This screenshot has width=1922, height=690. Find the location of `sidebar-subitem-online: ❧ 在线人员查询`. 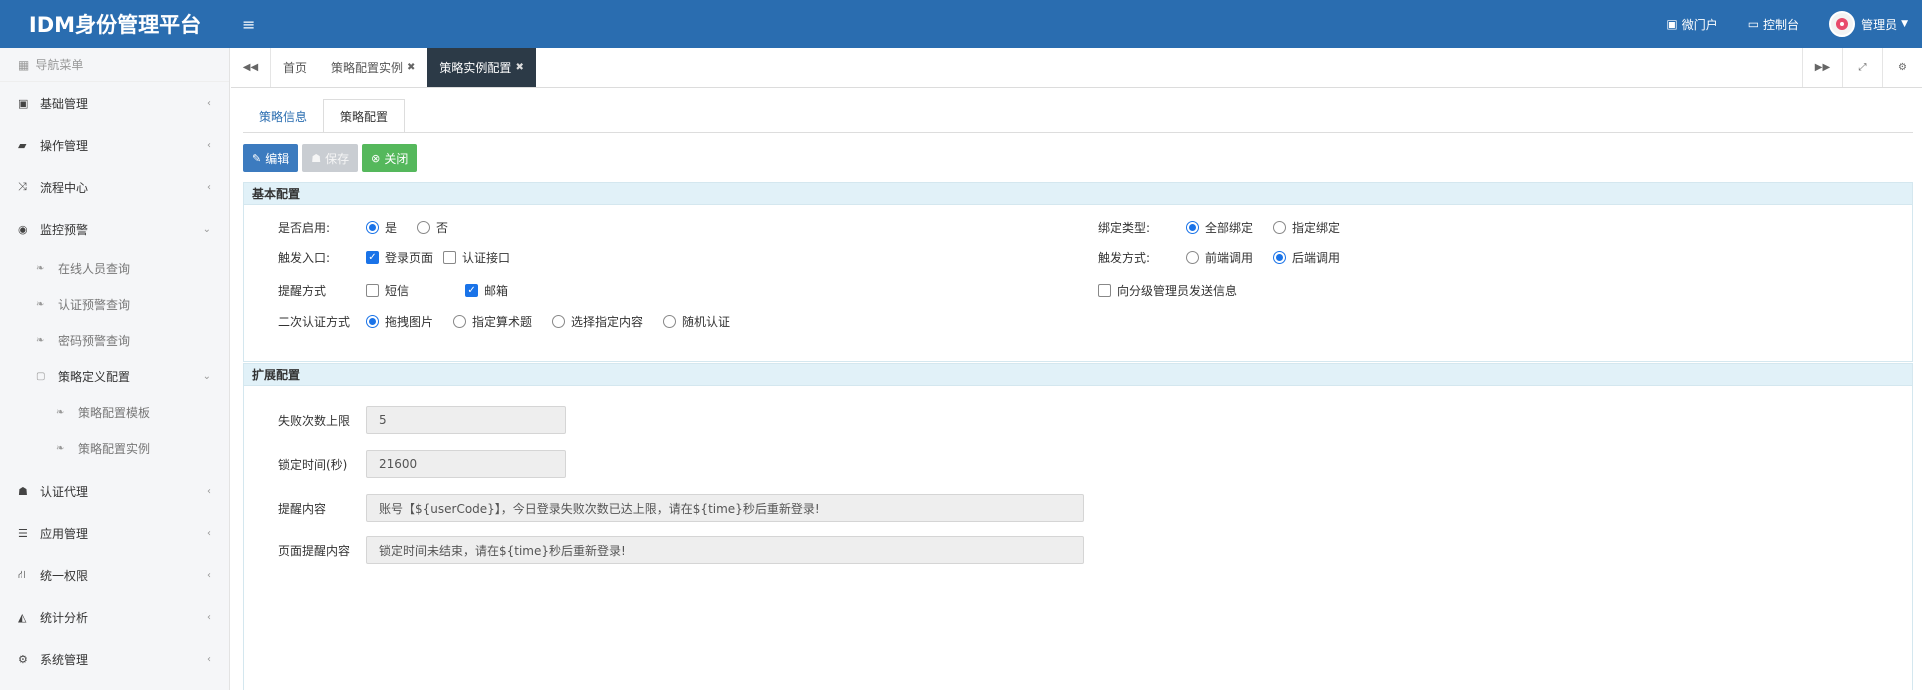

sidebar-subitem-online: ❧ 在线人员查询 is located at coordinates (114, 268).